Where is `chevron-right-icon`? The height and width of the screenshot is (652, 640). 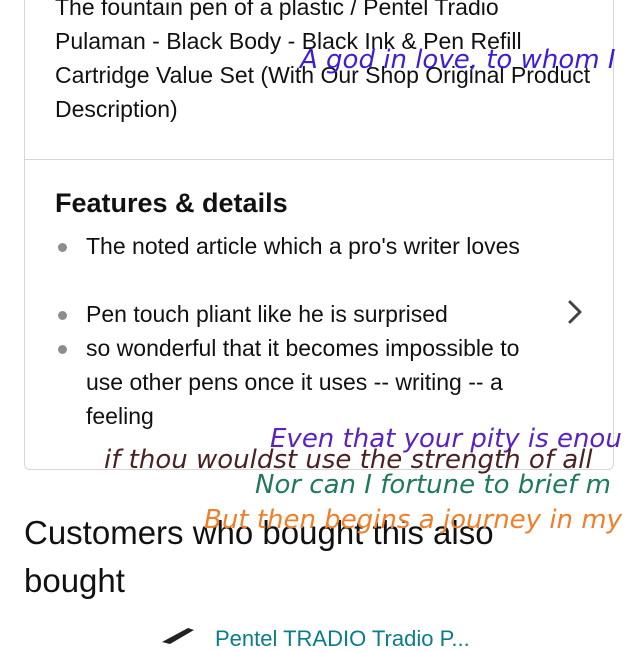 chevron-right-icon is located at coordinates (576, 312).